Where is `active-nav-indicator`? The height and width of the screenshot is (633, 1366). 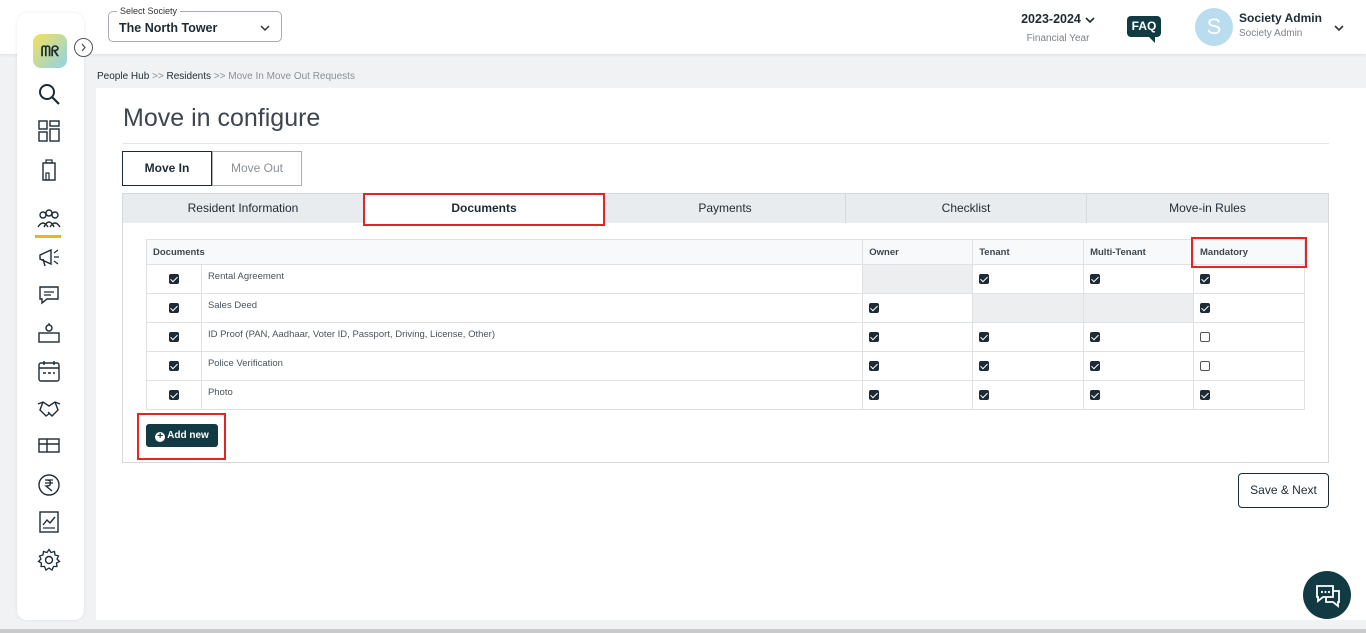
active-nav-indicator is located at coordinates (48, 236).